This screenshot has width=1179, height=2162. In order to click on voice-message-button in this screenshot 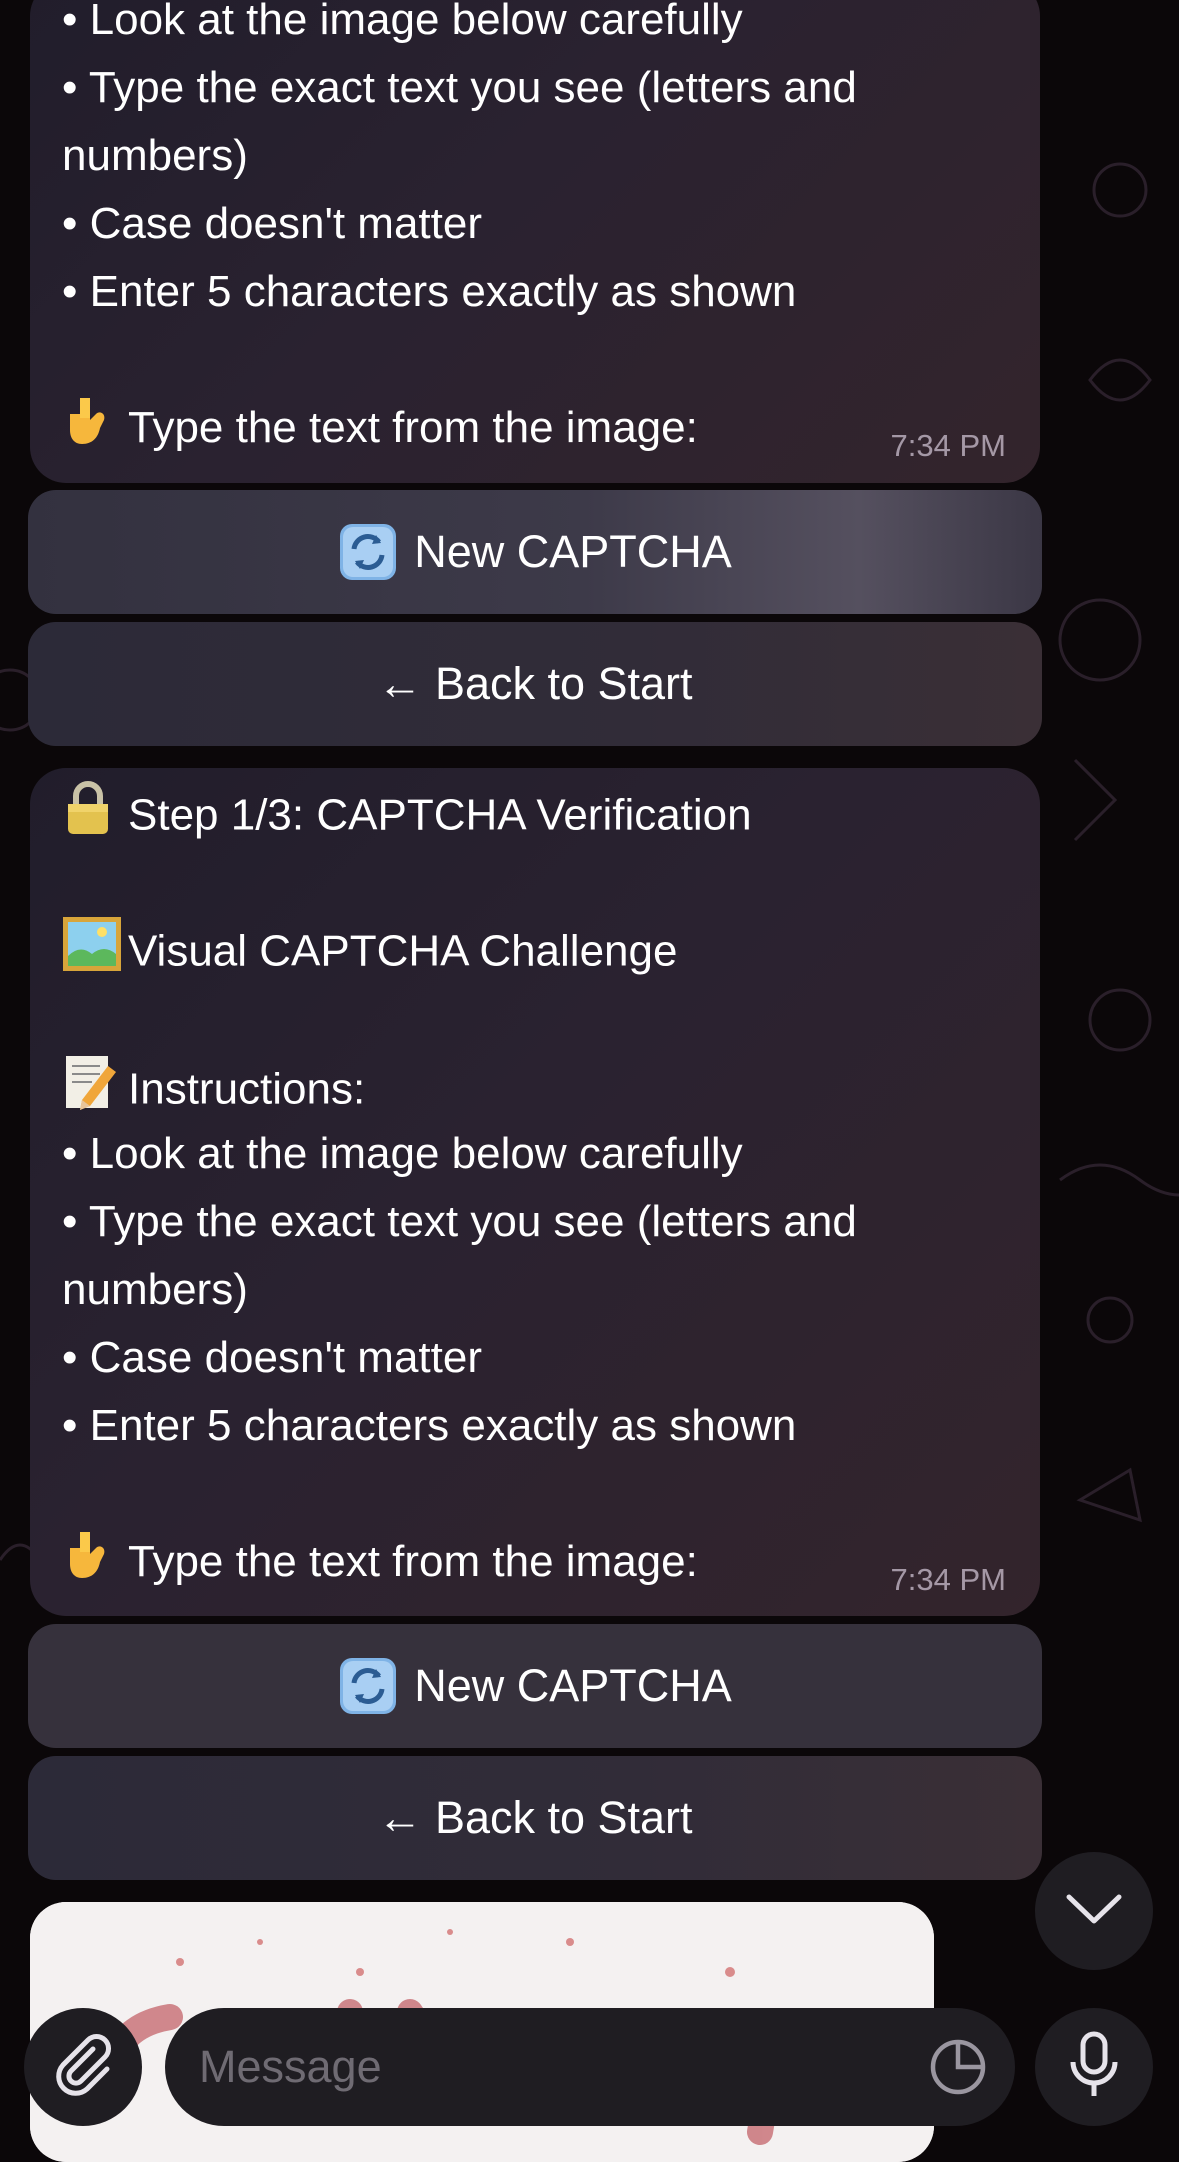, I will do `click(1094, 2067)`.